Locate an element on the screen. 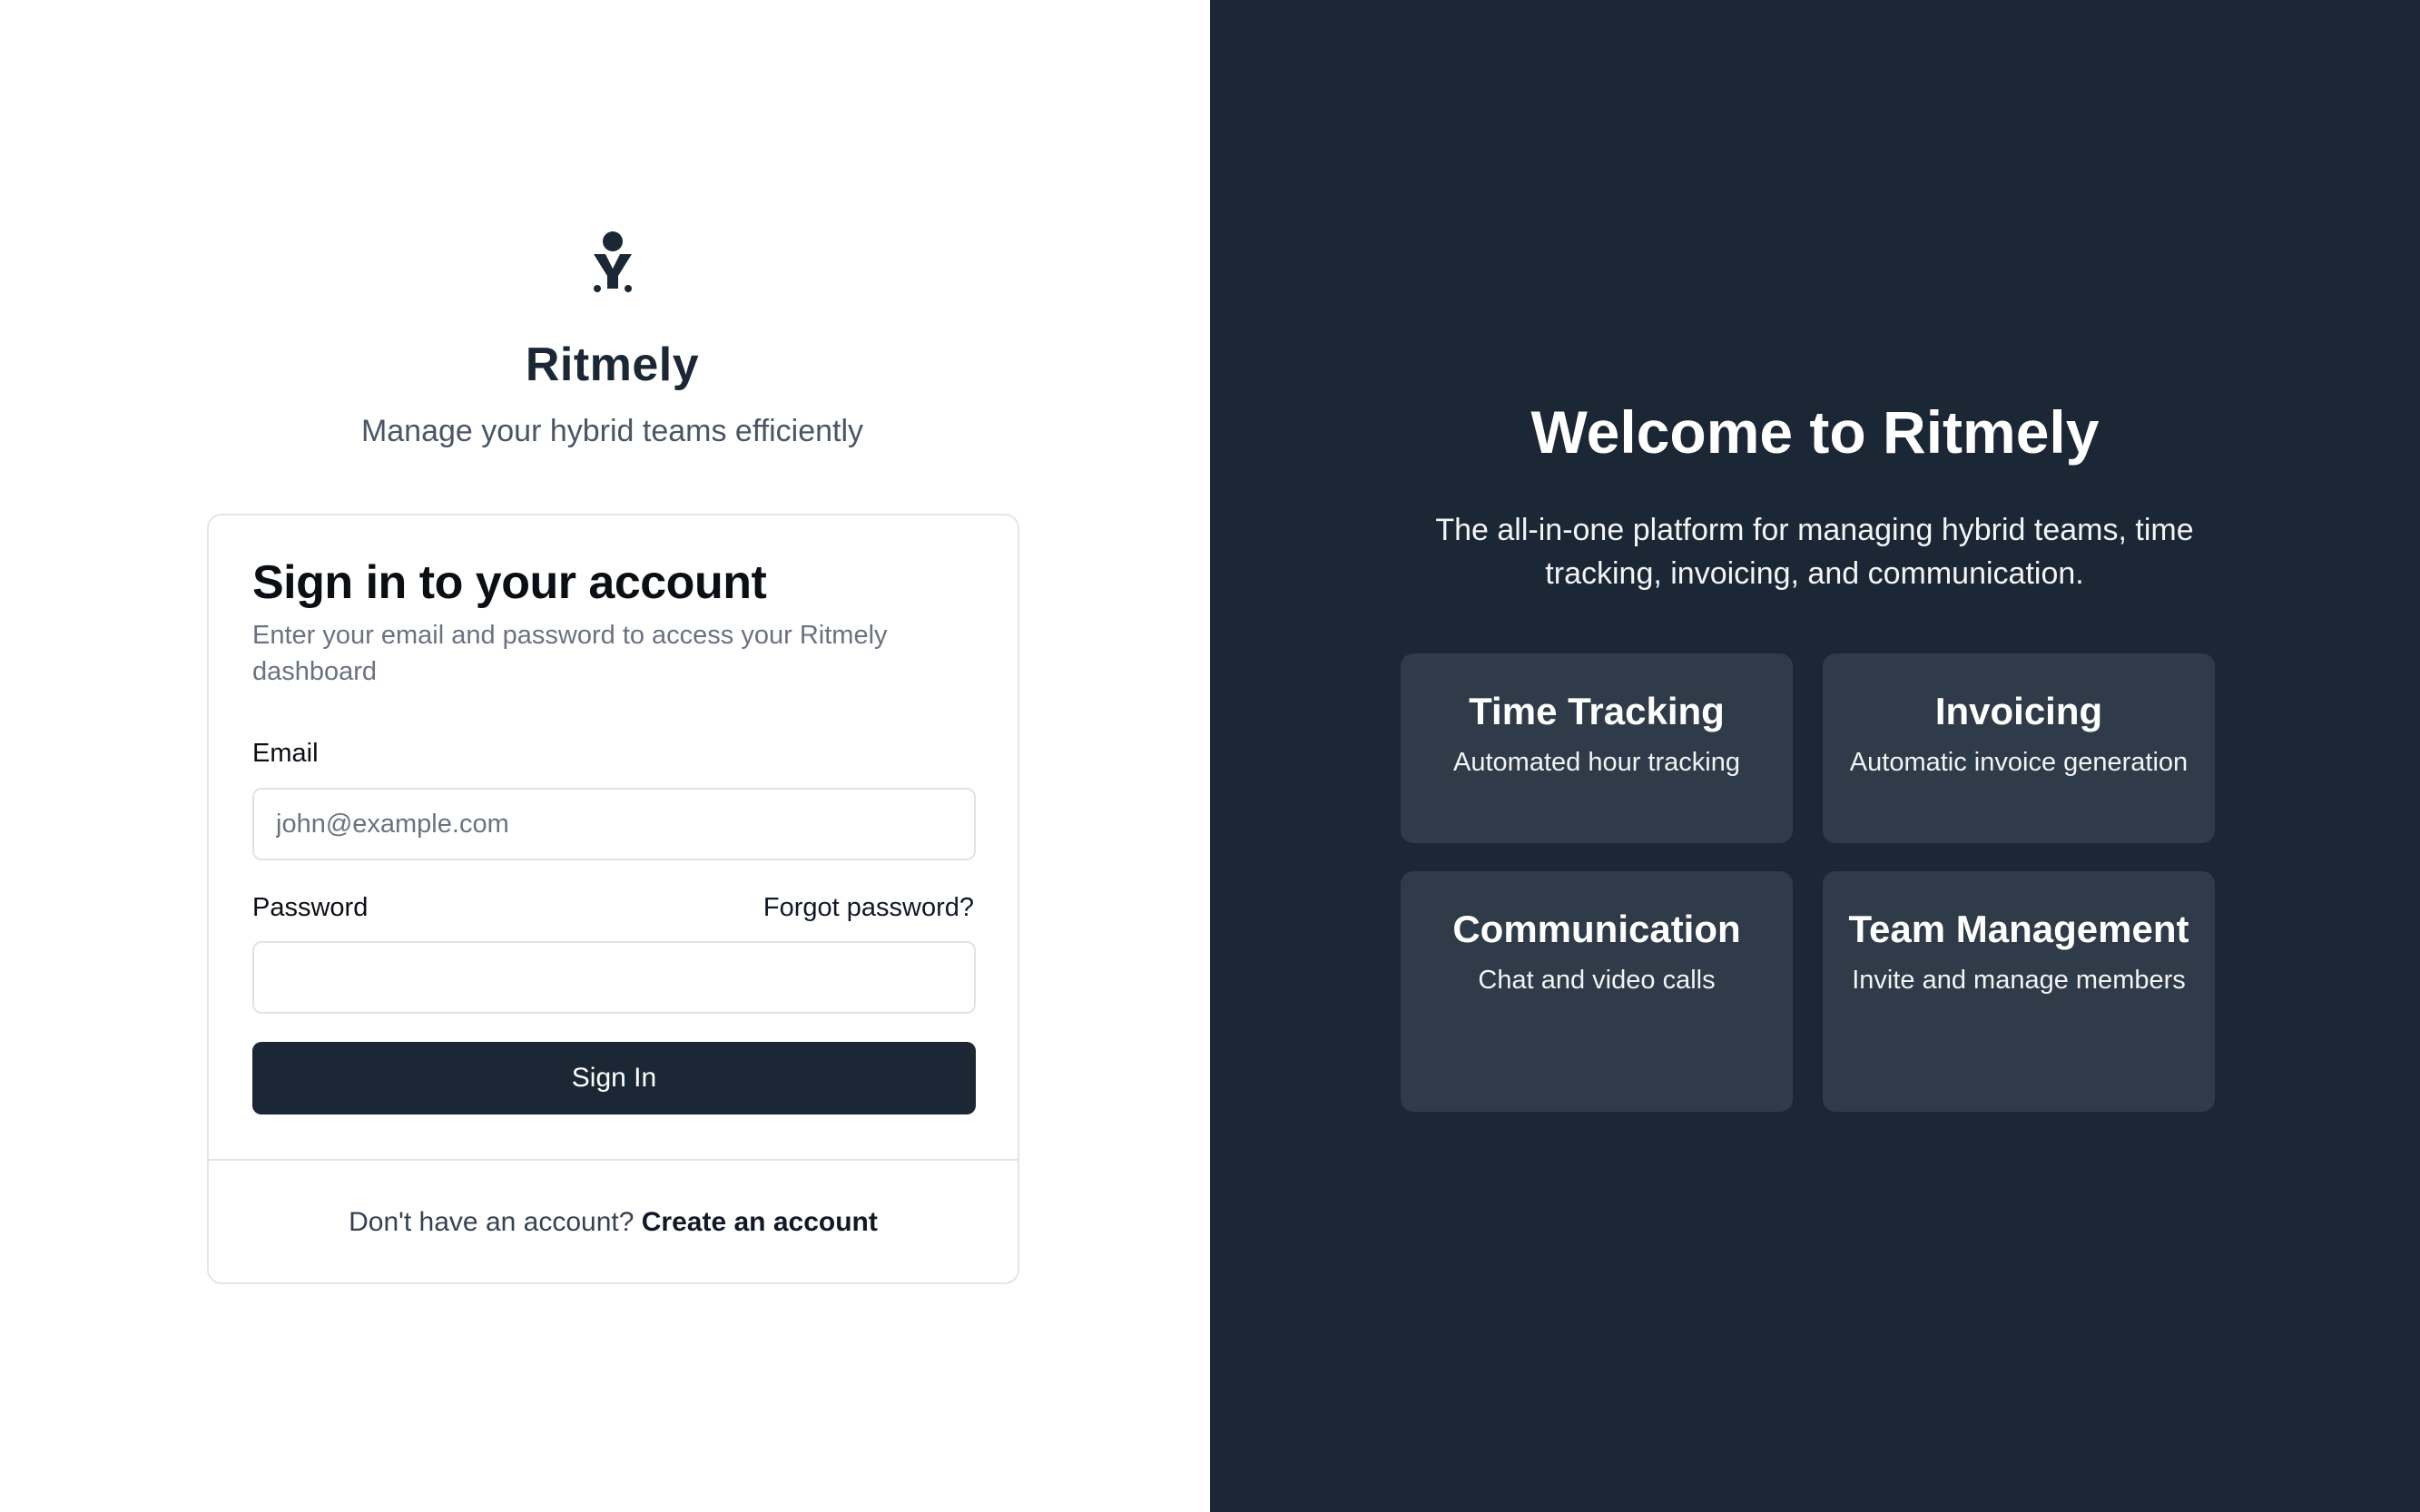 Image resolution: width=2420 pixels, height=1512 pixels. feature-description: Automated hour tracking is located at coordinates (1597, 762).